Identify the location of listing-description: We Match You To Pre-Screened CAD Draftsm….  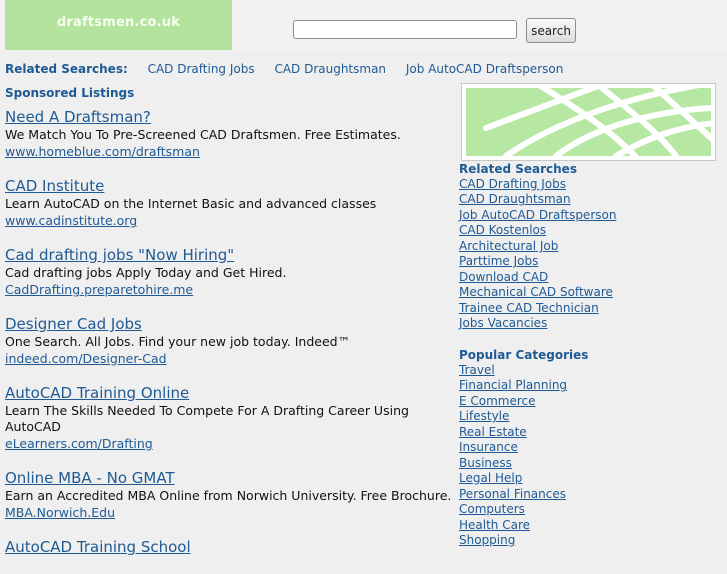
(203, 134).